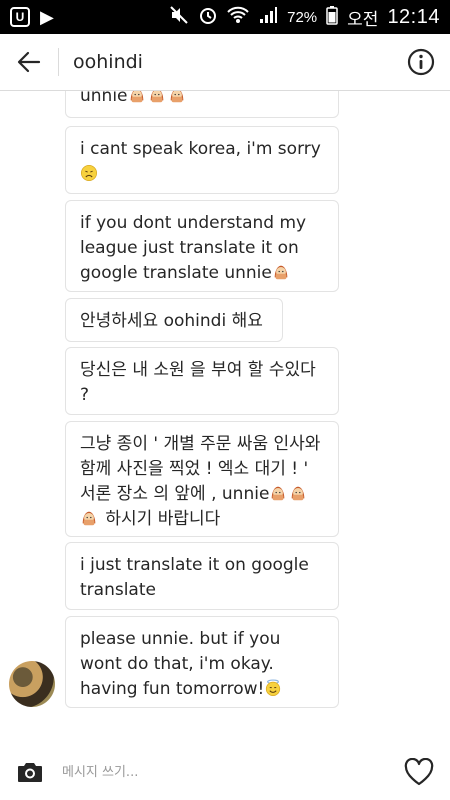  I want to click on message-text: unnie, so click(104, 98).